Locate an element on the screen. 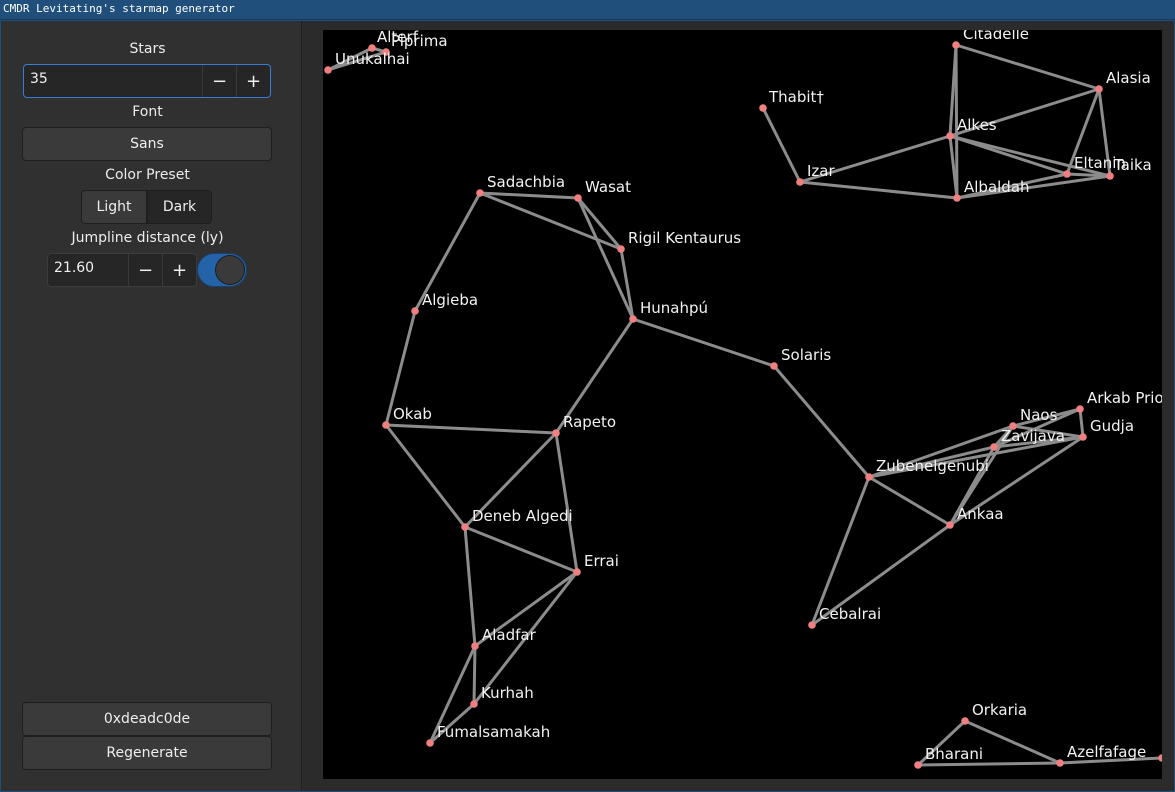 The height and width of the screenshot is (792, 1175). star-label: Zavijava is located at coordinates (1033, 436).